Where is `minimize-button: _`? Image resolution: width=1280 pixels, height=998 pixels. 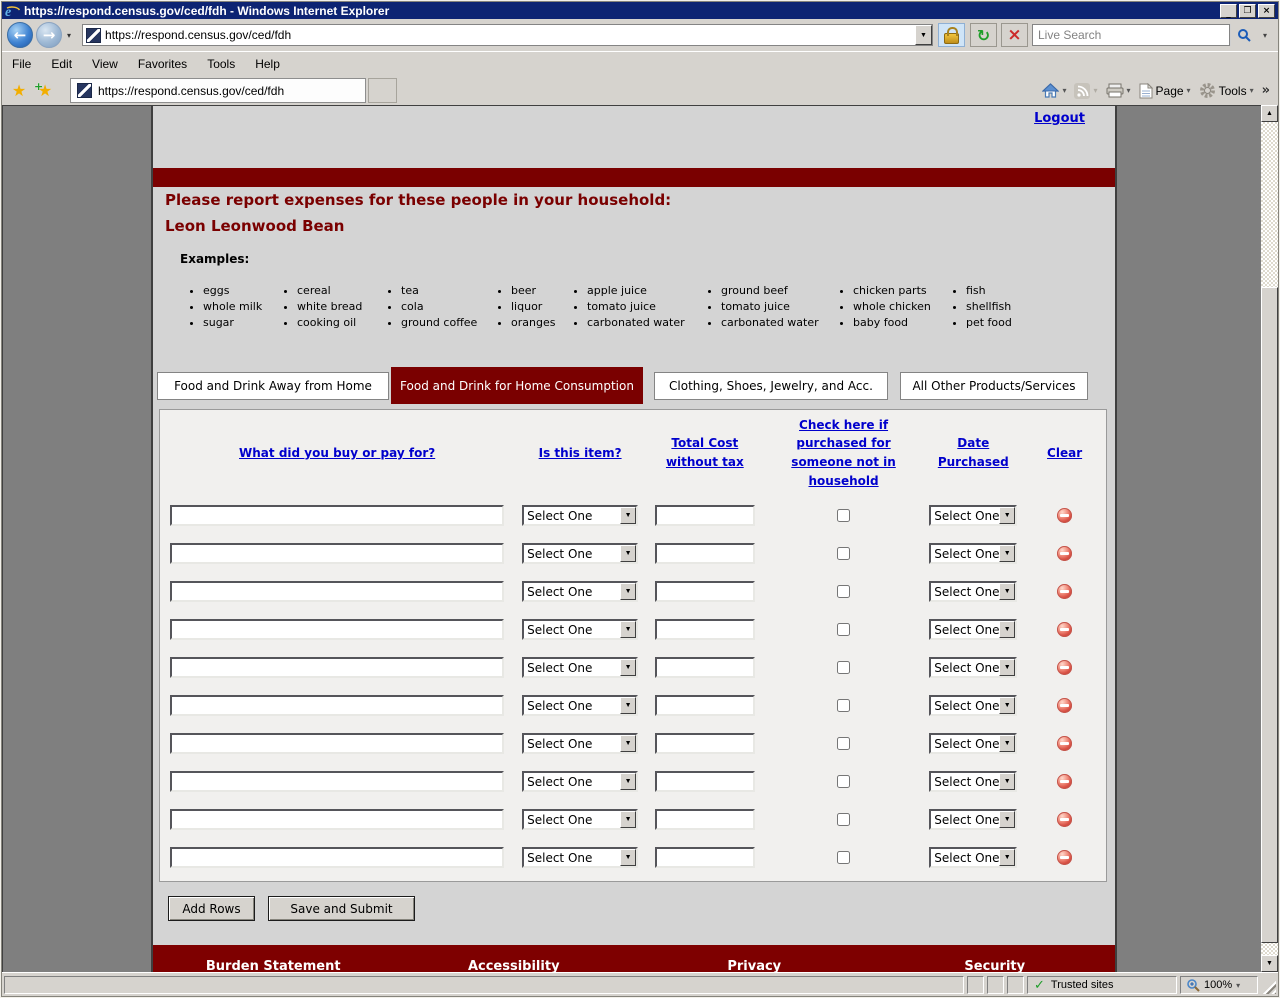
minimize-button: _ is located at coordinates (1228, 11).